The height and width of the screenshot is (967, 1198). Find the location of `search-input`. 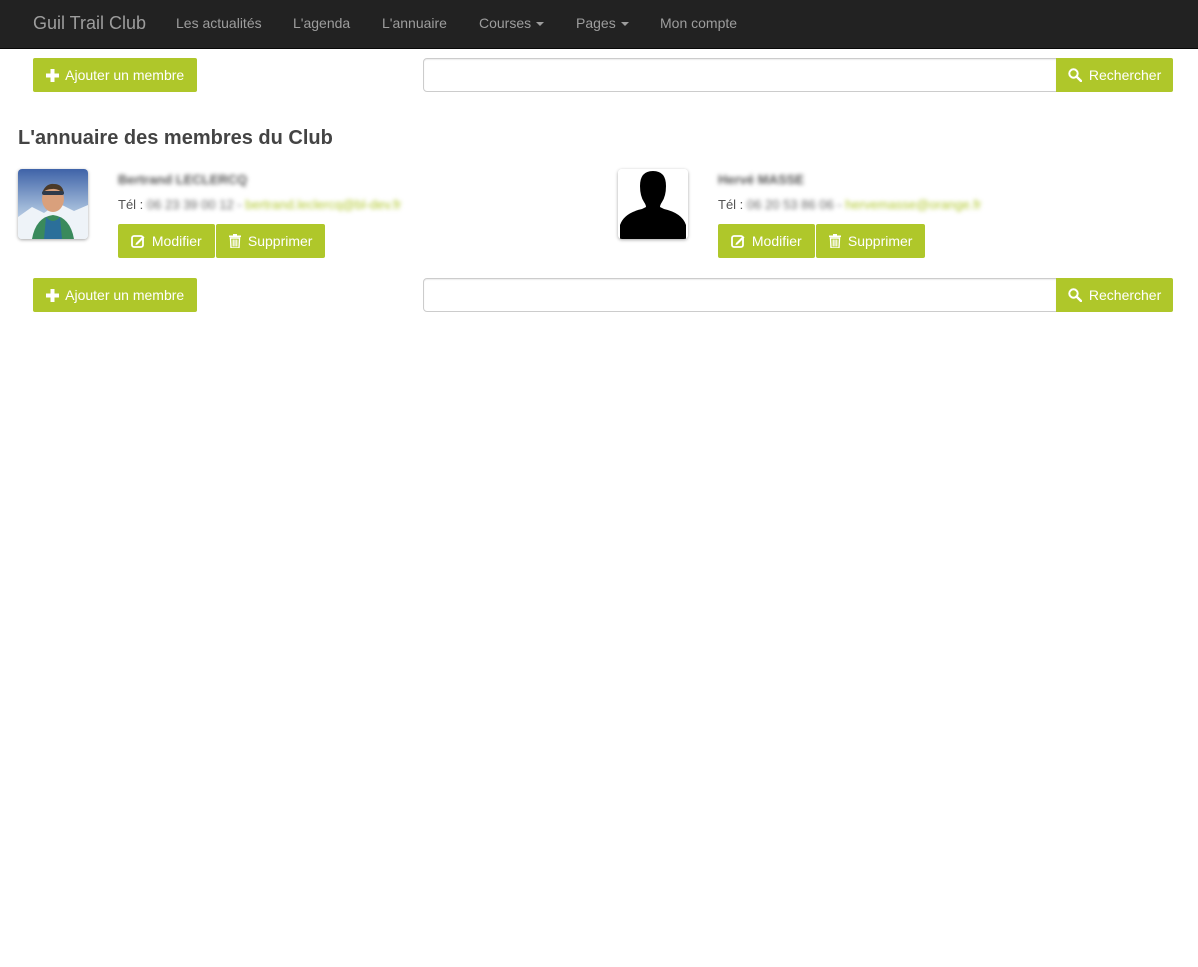

search-input is located at coordinates (740, 75).